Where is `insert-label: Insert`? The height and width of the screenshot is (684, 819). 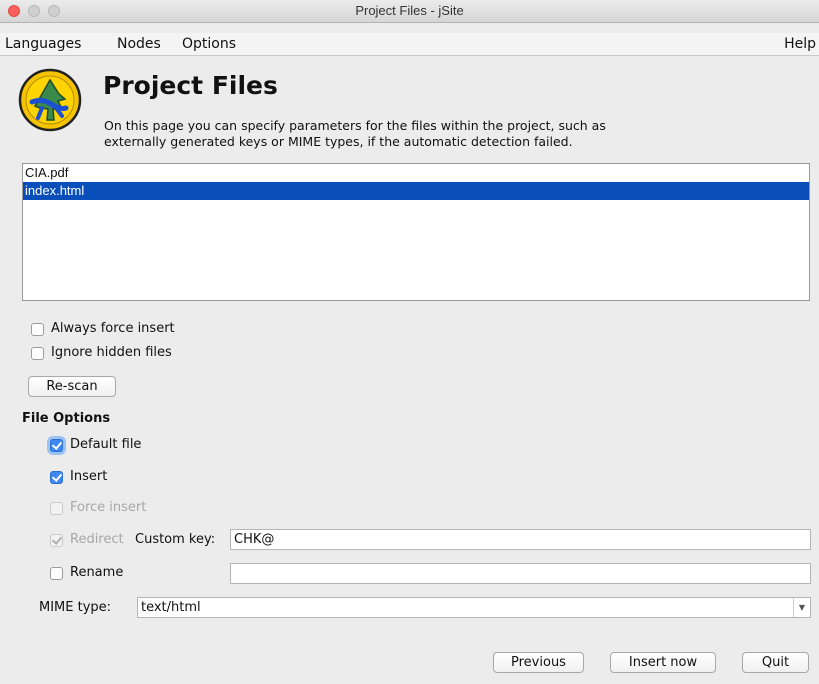
insert-label: Insert is located at coordinates (89, 476).